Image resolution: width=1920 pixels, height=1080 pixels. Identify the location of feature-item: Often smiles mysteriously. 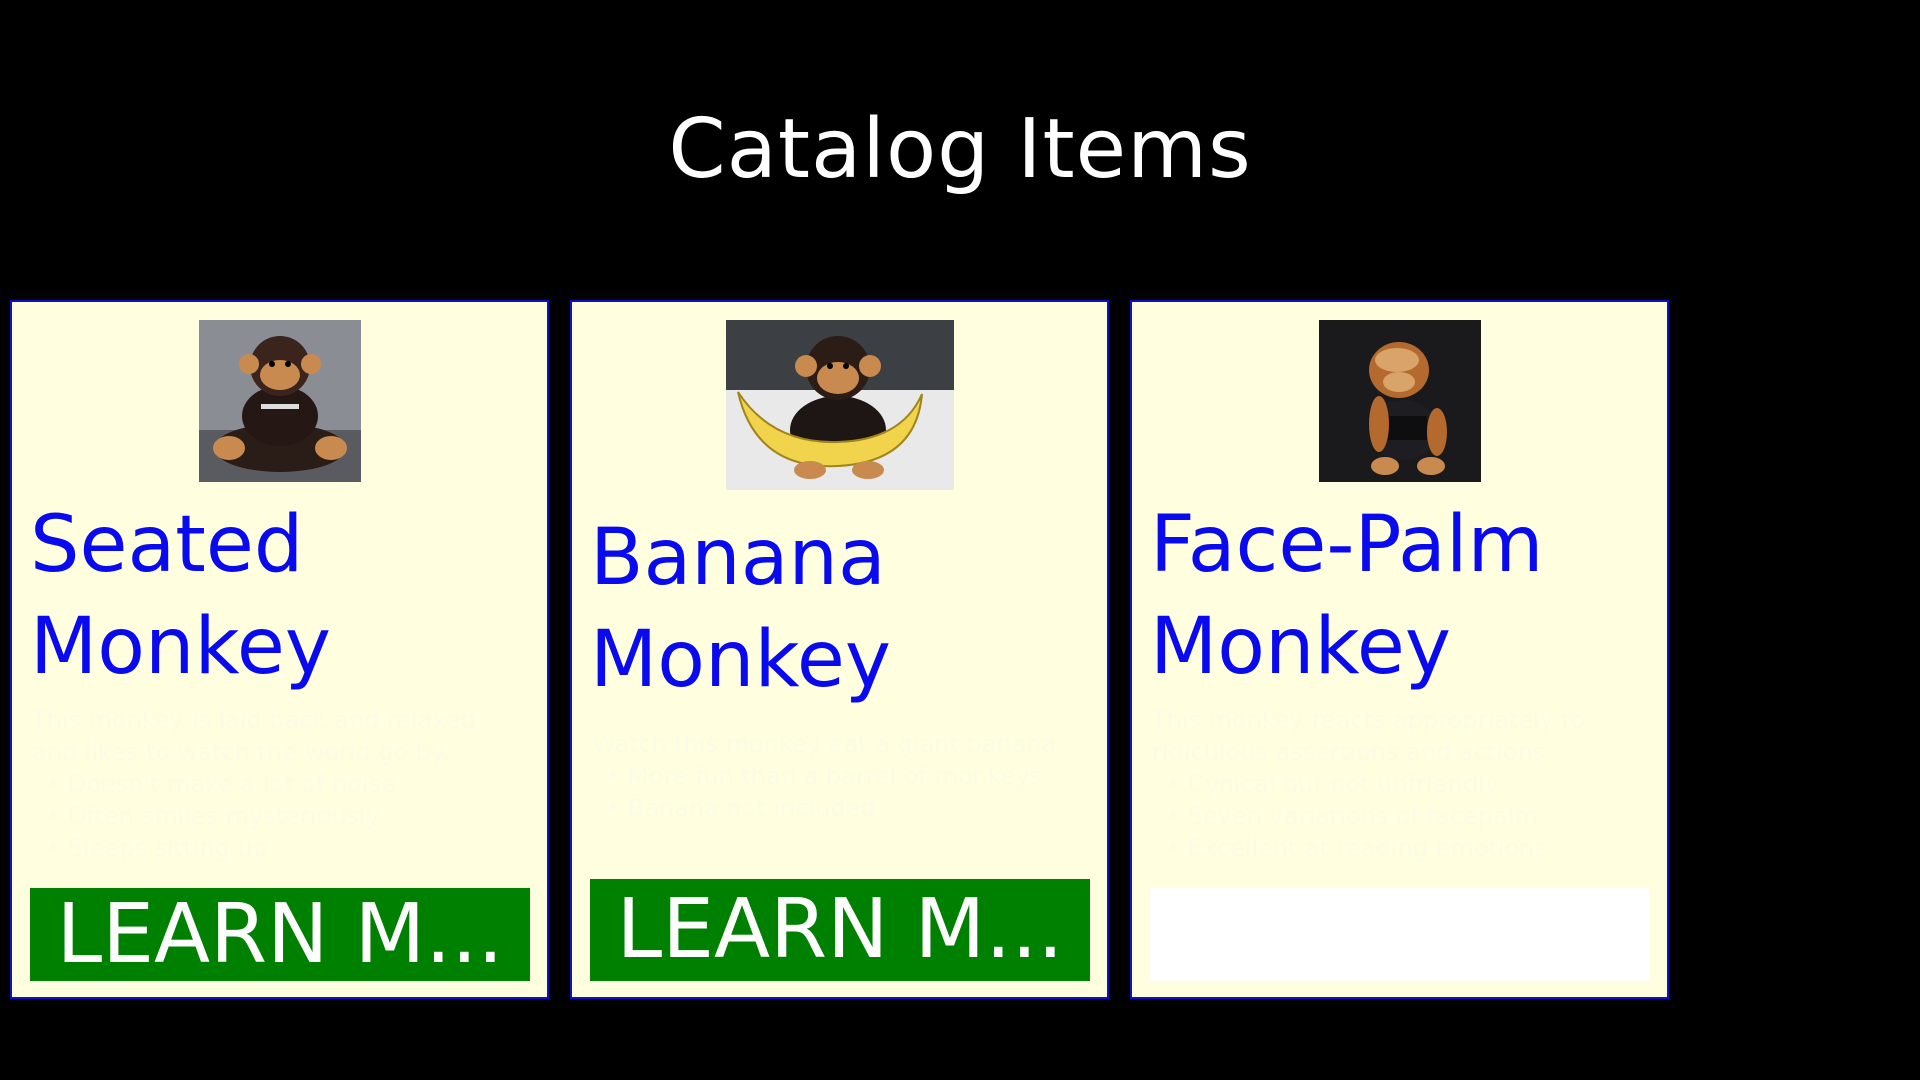
(289, 816).